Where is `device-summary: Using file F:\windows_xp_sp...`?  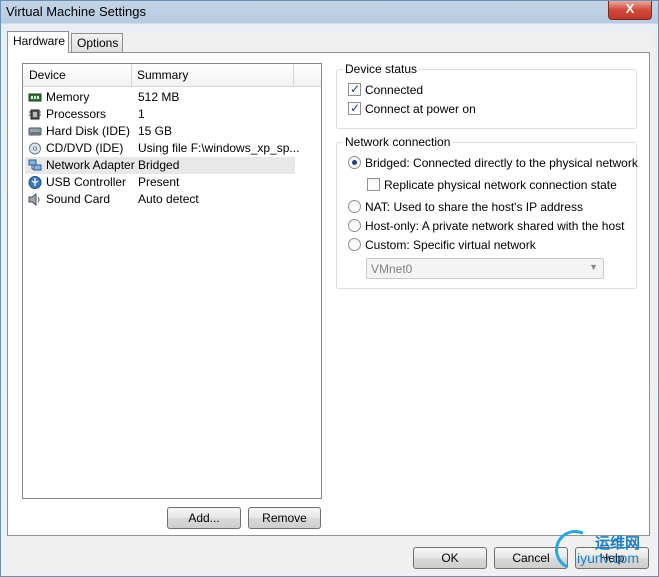 device-summary: Using file F:\windows_xp_sp... is located at coordinates (219, 148).